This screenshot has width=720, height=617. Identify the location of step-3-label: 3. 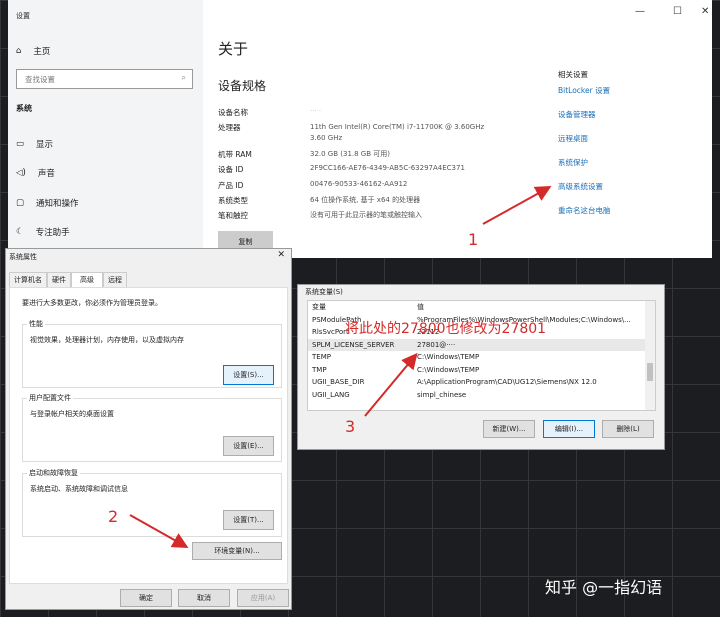
(350, 426).